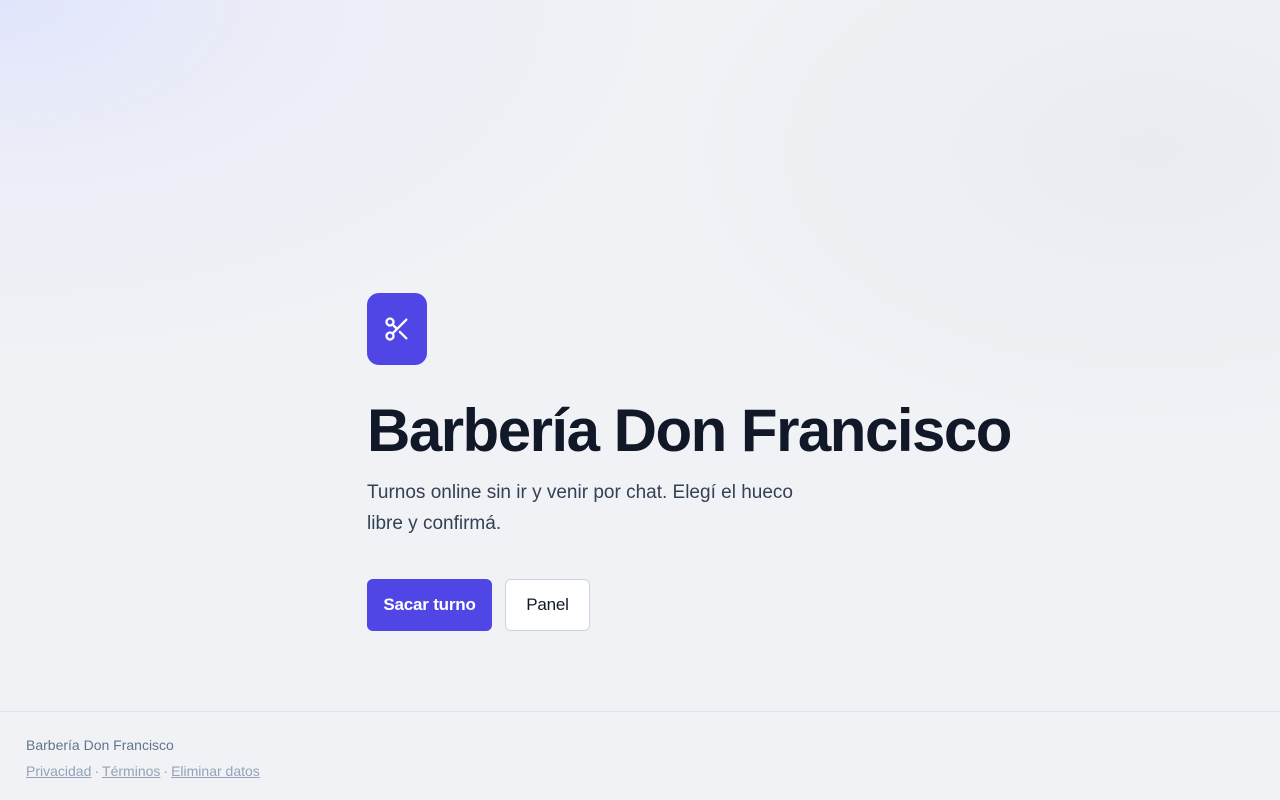 This screenshot has width=1280, height=800. What do you see at coordinates (653, 771) in the screenshot?
I see `footer-links: Privacidad · Términos · Eliminar datos` at bounding box center [653, 771].